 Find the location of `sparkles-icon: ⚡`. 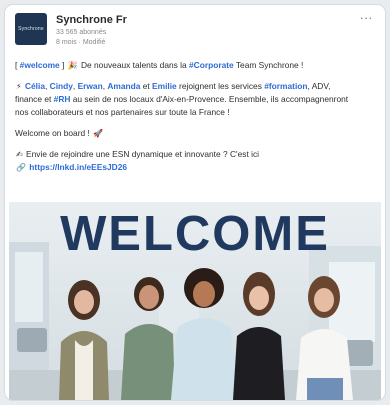

sparkles-icon: ⚡ is located at coordinates (19, 86).